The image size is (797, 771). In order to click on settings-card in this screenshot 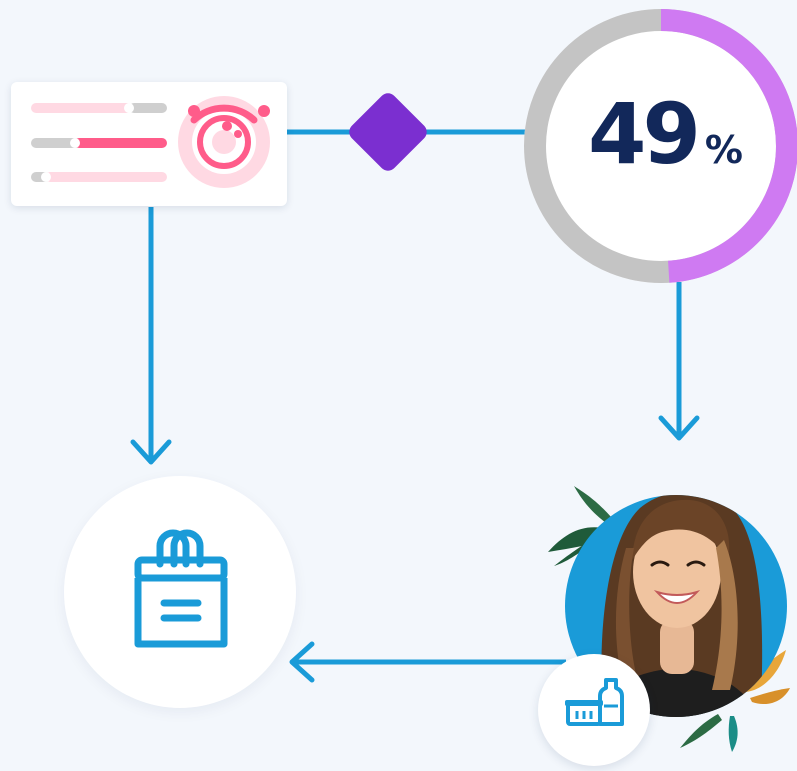, I will do `click(149, 144)`.